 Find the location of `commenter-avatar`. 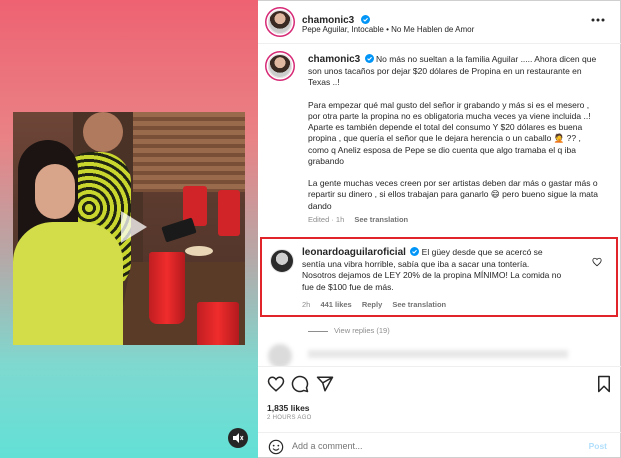

commenter-avatar is located at coordinates (282, 261).